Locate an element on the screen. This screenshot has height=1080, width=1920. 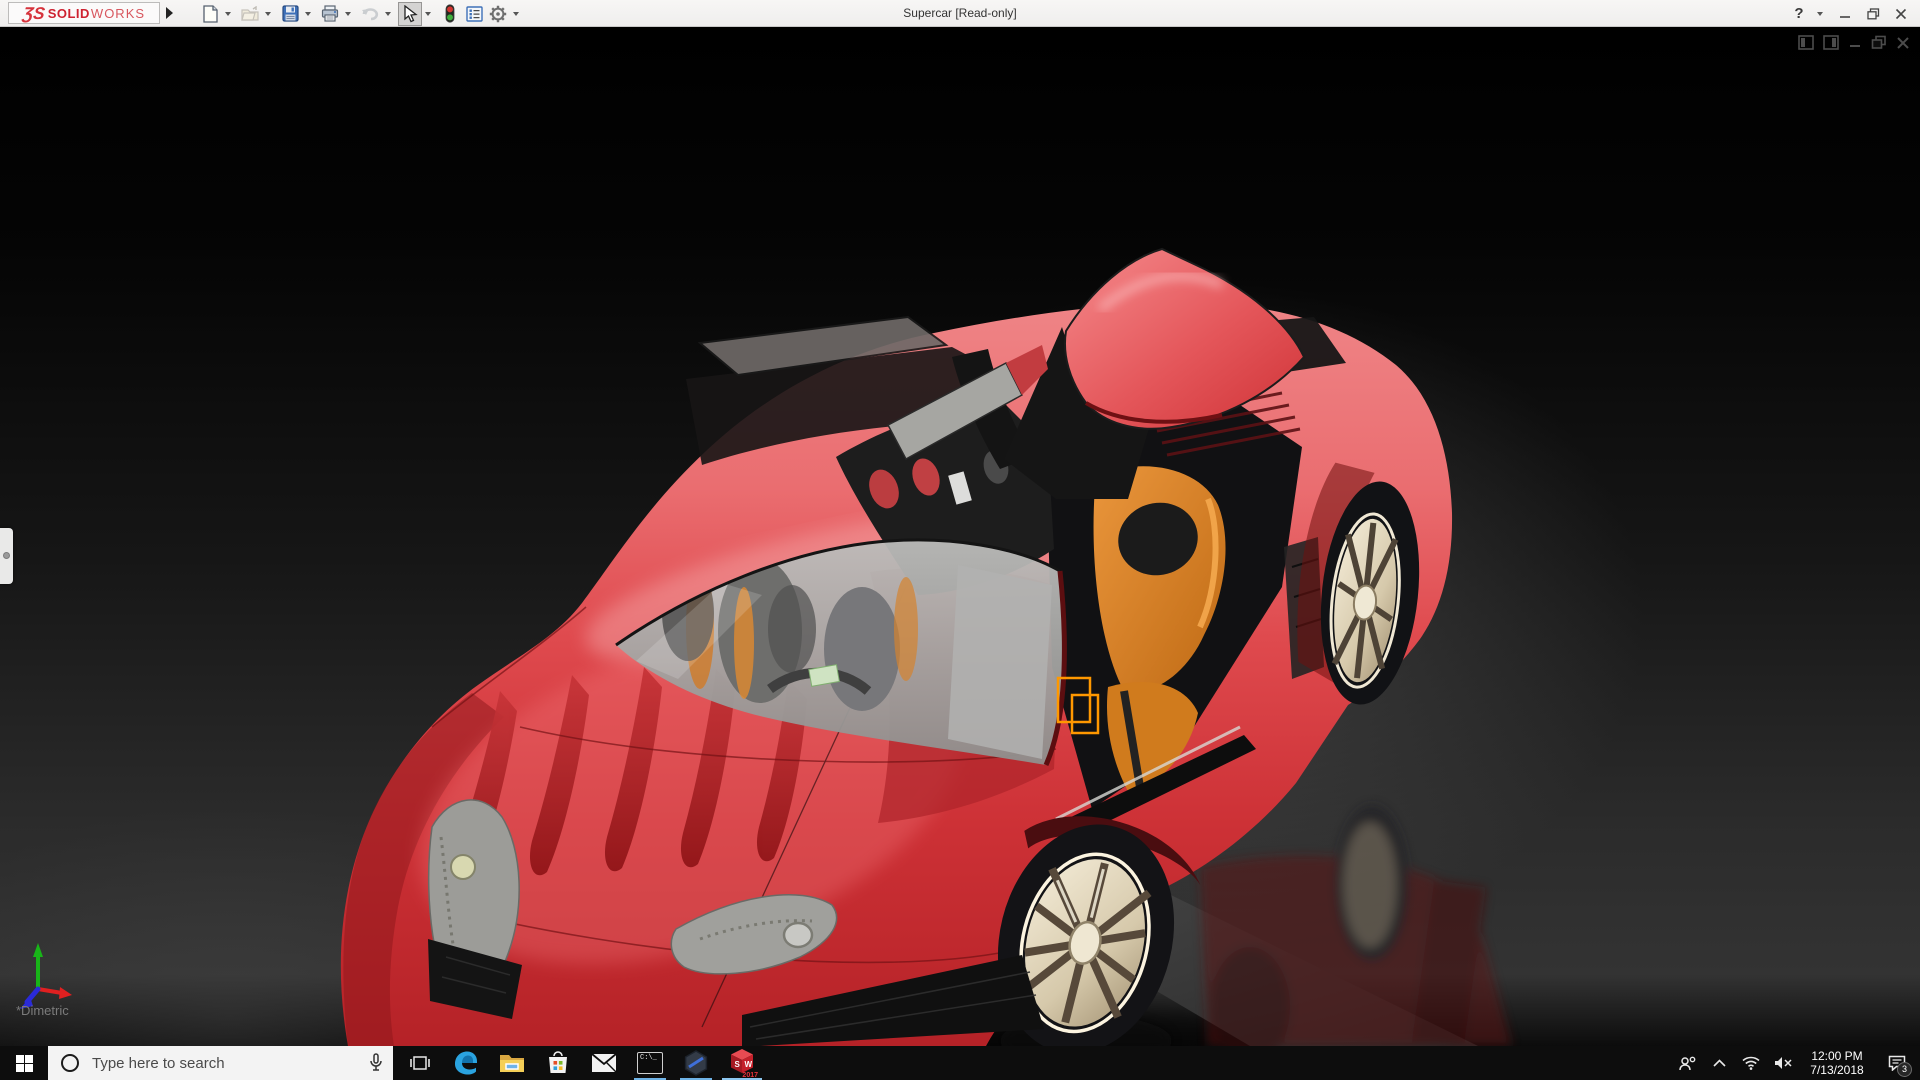
file-explorer-icon is located at coordinates (512, 1063).